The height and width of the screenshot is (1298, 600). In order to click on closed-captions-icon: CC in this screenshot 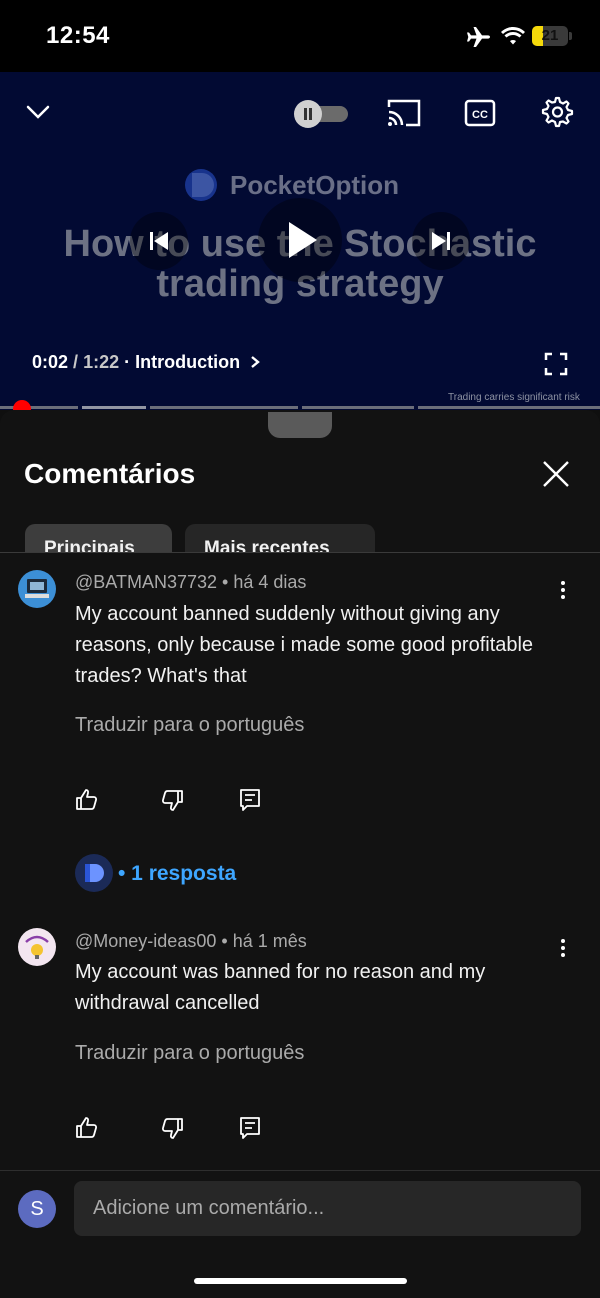, I will do `click(480, 113)`.